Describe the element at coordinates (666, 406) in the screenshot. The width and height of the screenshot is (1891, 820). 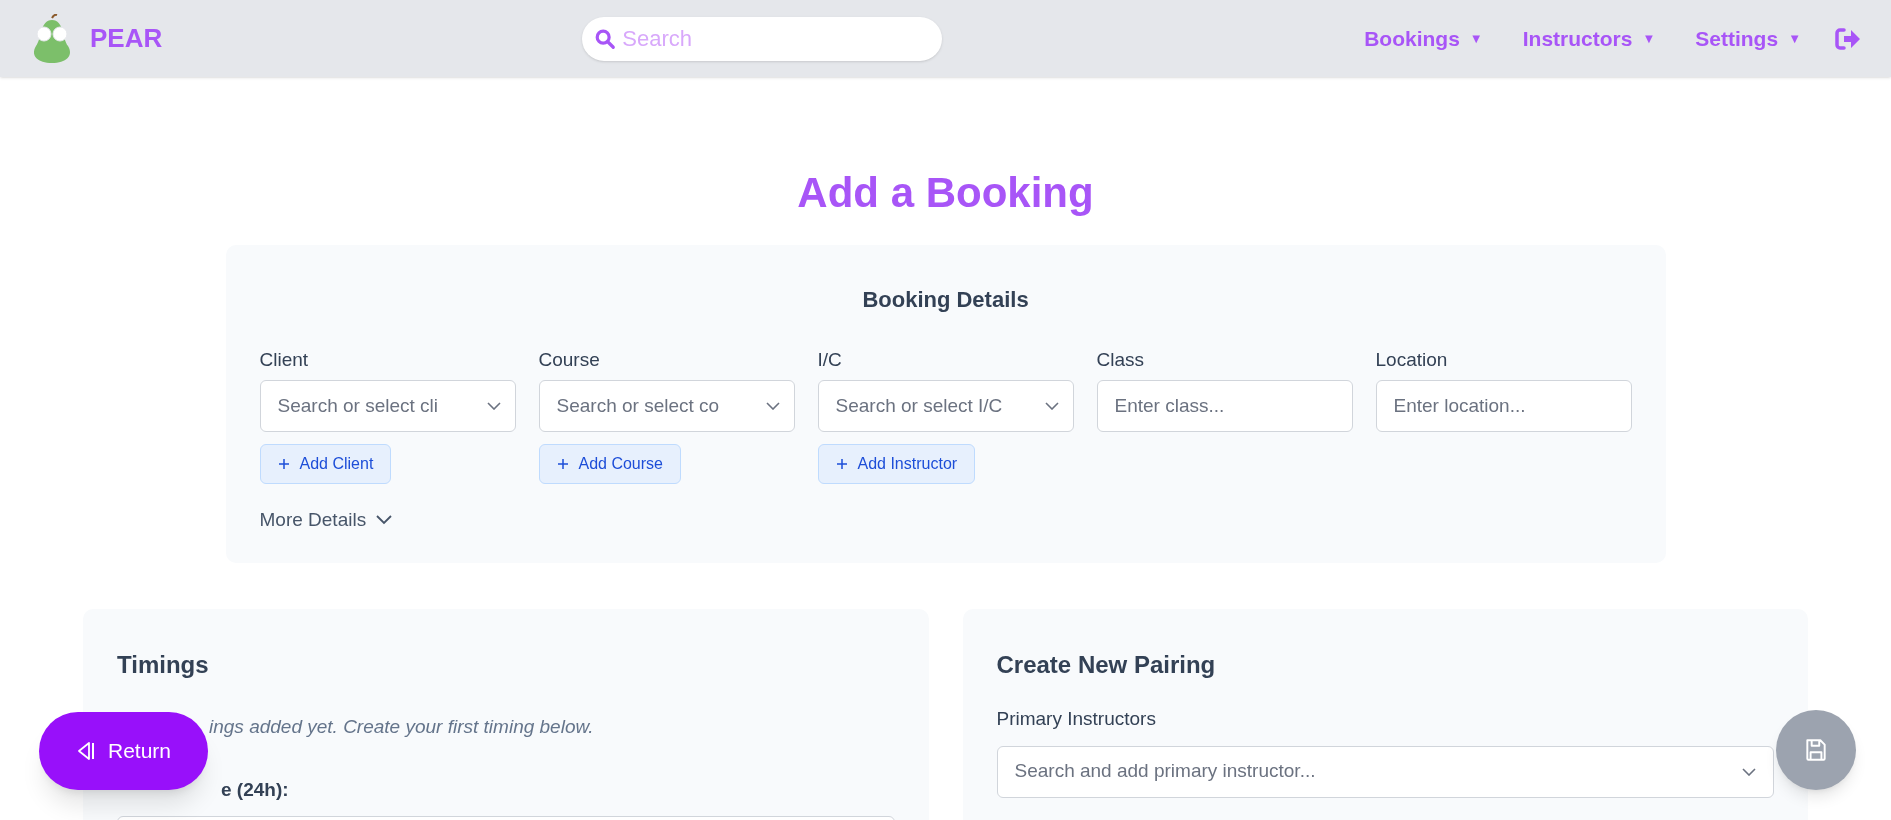
I see `select-field: Search or select co` at that location.